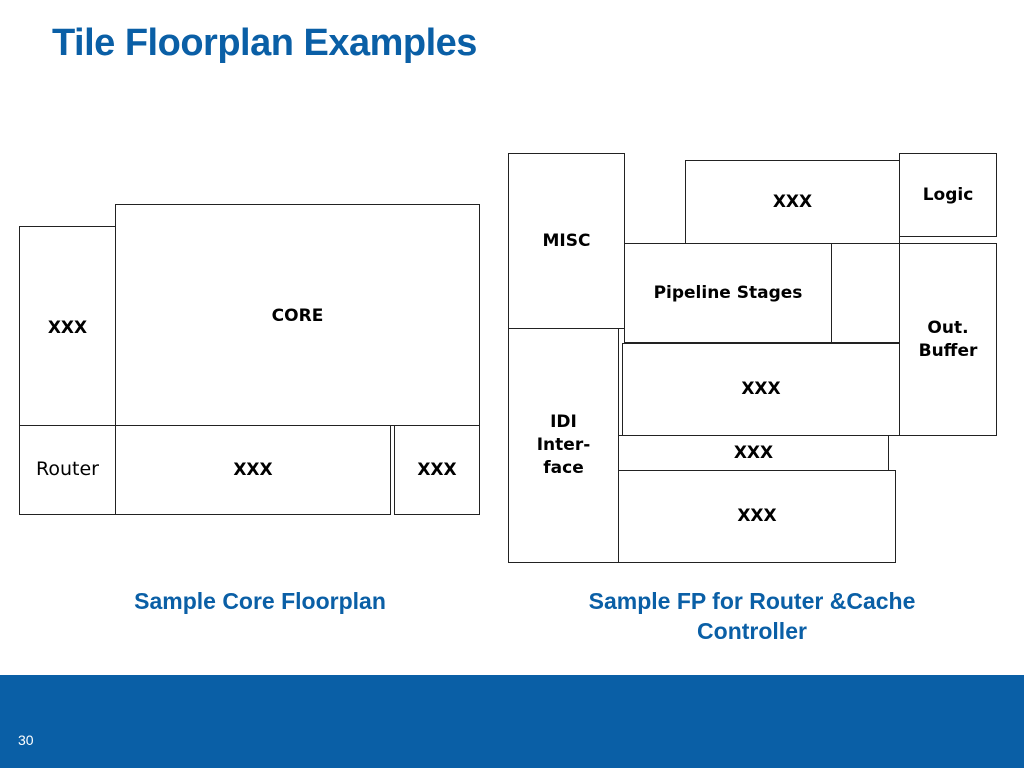 This screenshot has width=1024, height=768. What do you see at coordinates (752, 616) in the screenshot?
I see `router-cache-floorplan-caption: Sample FP for Router &Cache Controller` at bounding box center [752, 616].